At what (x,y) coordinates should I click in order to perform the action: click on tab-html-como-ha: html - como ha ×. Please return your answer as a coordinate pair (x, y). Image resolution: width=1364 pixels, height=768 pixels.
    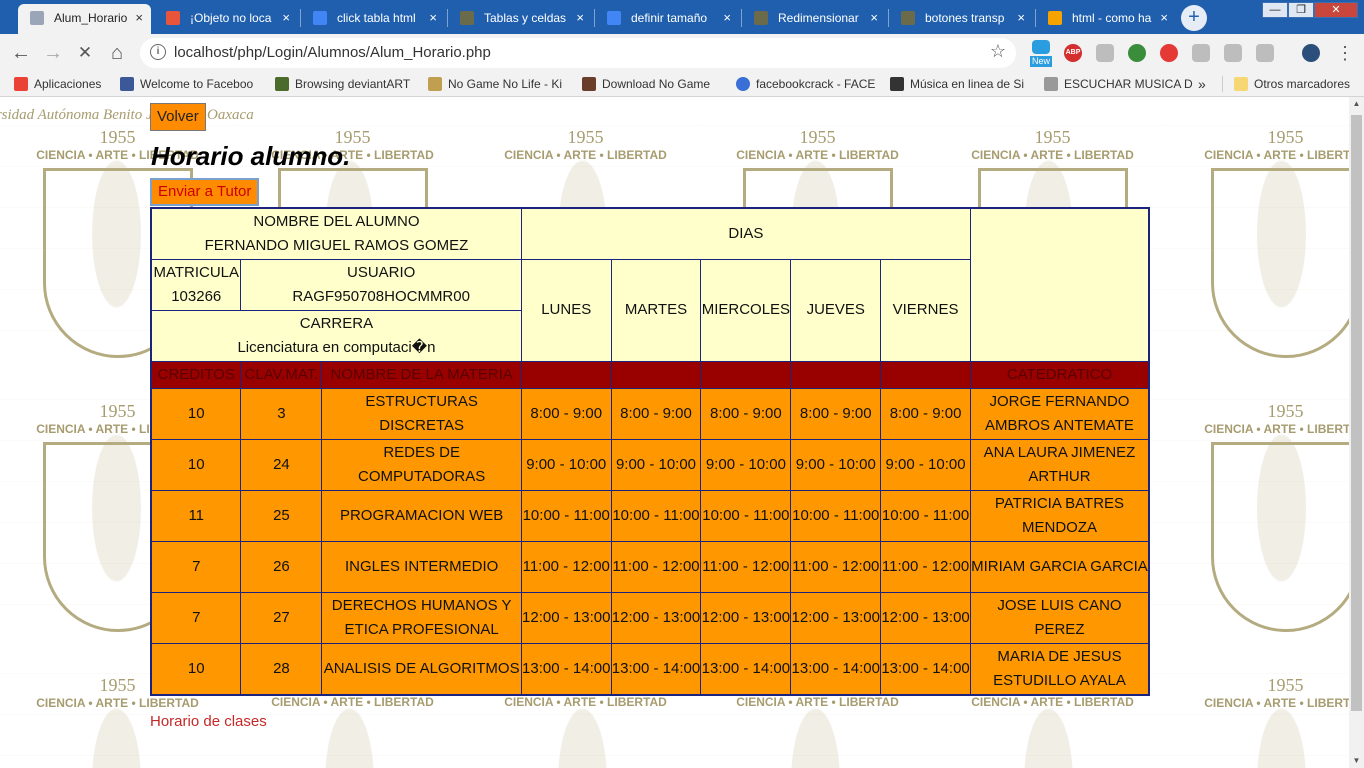
    Looking at the image, I should click on (1106, 19).